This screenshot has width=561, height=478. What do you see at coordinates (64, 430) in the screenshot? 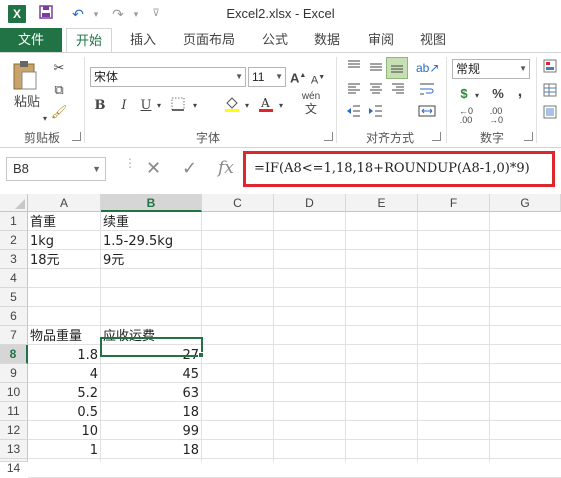
I see `cell-a12: 10` at bounding box center [64, 430].